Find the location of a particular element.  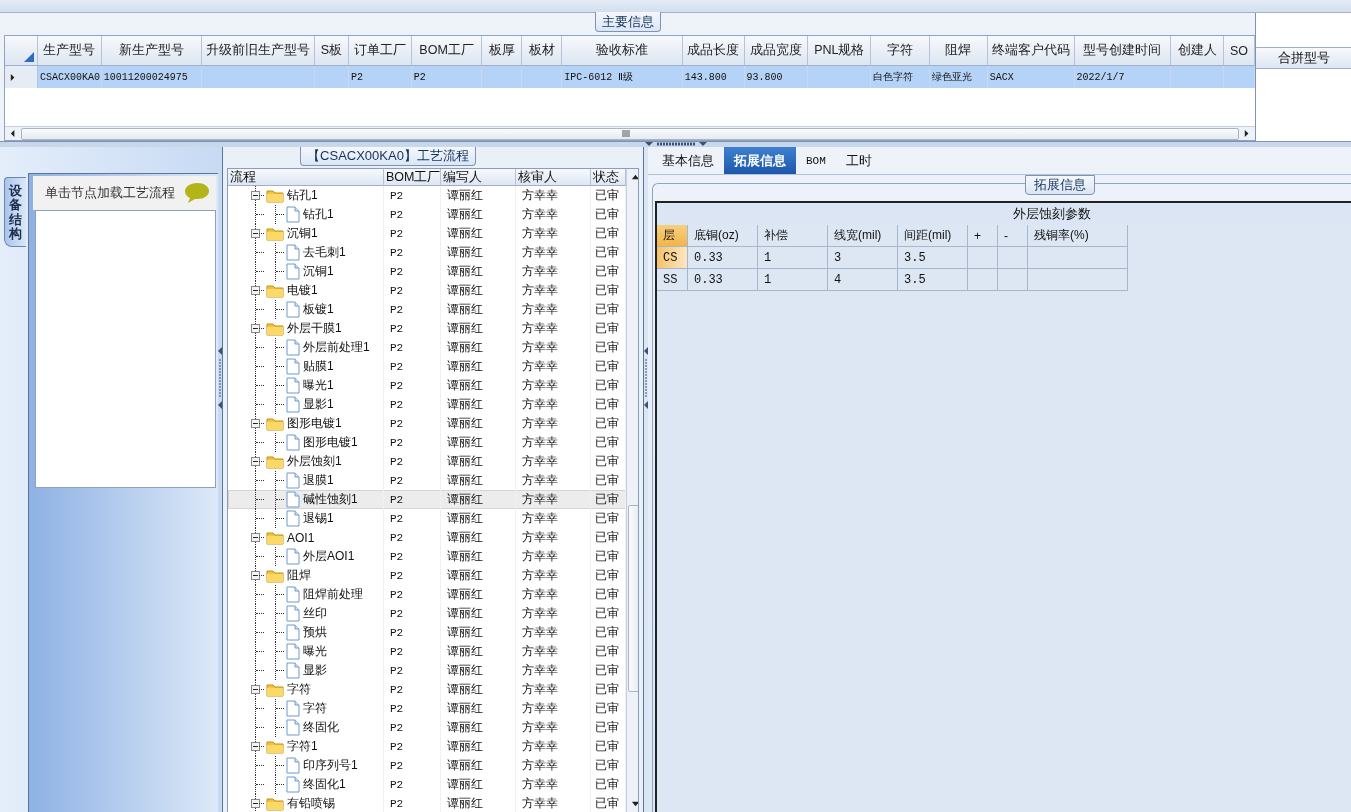

panel-header: 单击节点加载工艺流程 is located at coordinates (110, 193).